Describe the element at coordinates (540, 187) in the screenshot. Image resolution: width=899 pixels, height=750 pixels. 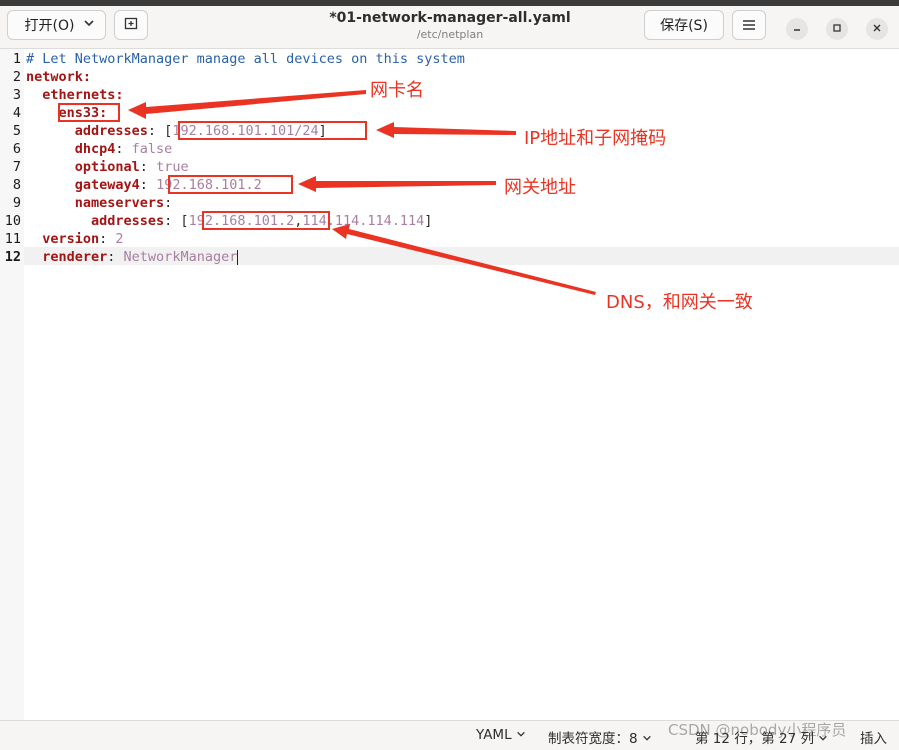
I see `annotation-gateway: 网关地址` at that location.